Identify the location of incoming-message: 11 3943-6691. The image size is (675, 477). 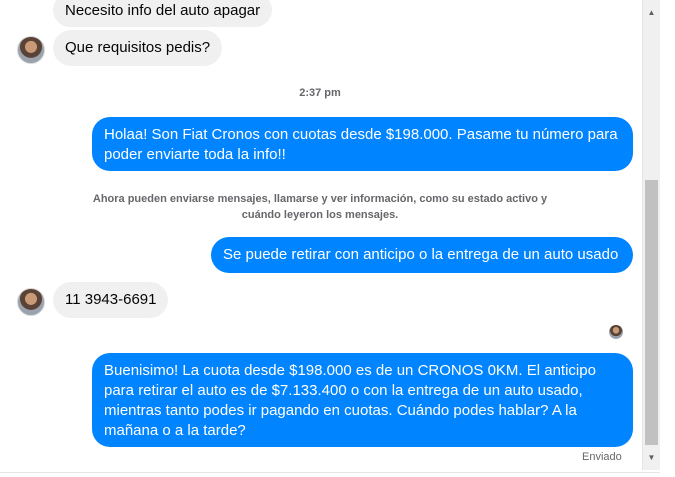
(111, 300).